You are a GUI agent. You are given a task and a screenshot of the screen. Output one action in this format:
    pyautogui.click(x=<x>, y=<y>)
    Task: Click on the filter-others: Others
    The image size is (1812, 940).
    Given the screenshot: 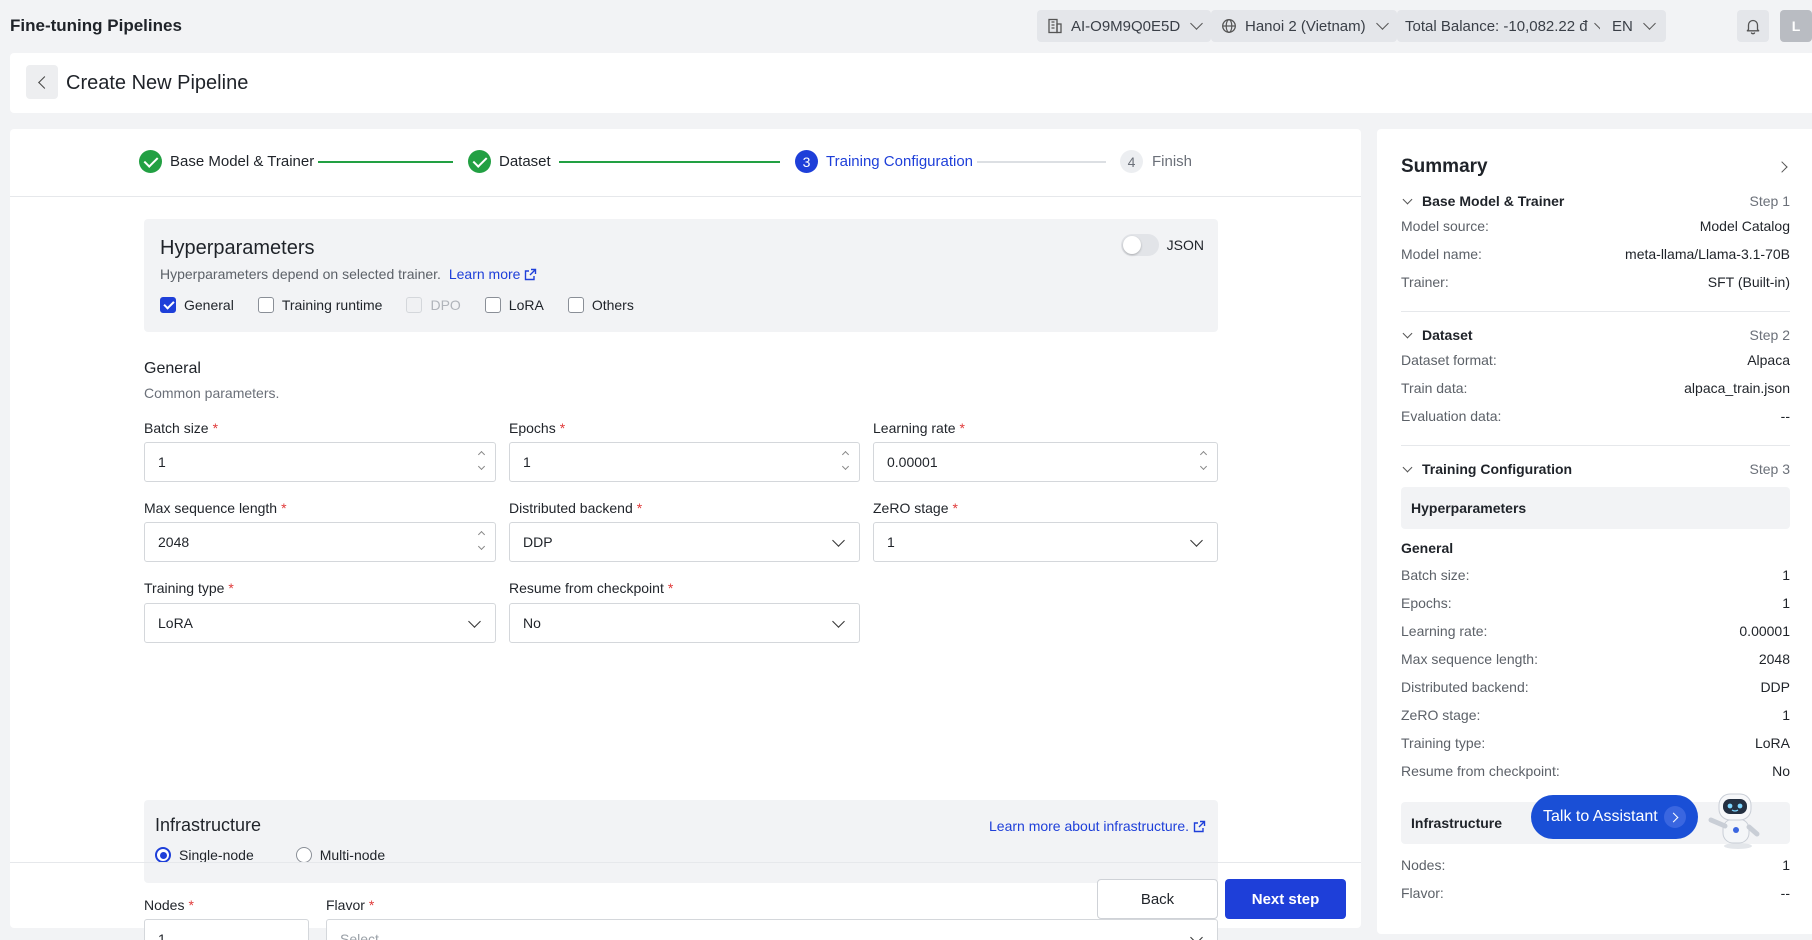 What is the action you would take?
    pyautogui.click(x=600, y=305)
    